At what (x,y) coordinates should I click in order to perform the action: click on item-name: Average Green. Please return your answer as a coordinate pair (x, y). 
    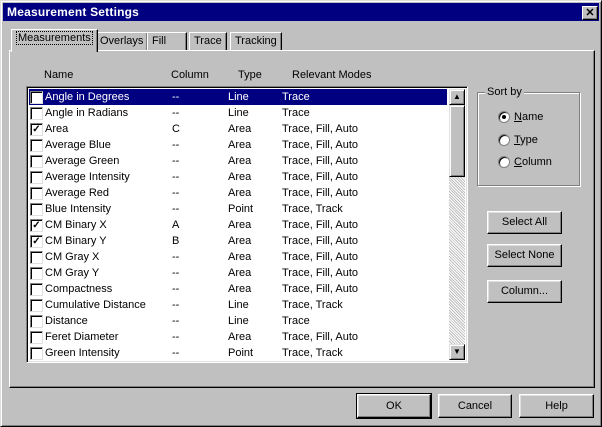
    Looking at the image, I should click on (82, 161).